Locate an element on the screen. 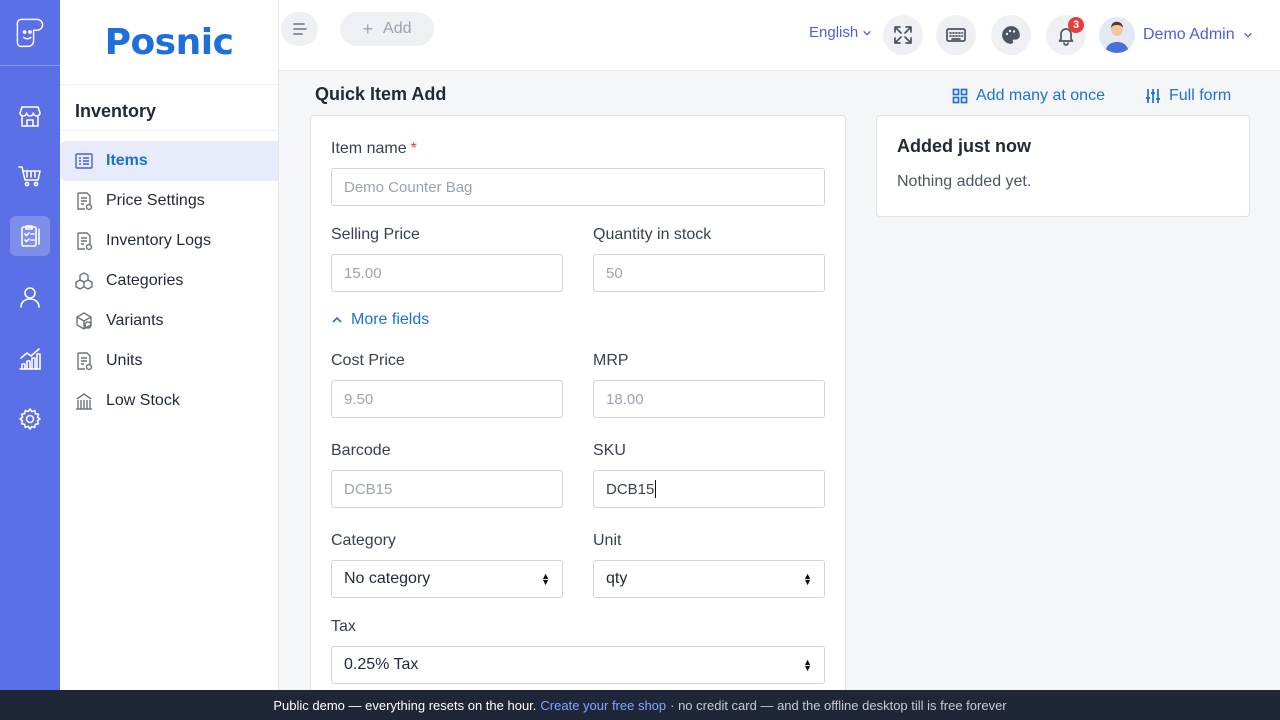 The height and width of the screenshot is (720, 1280). grid-icon is located at coordinates (960, 96).